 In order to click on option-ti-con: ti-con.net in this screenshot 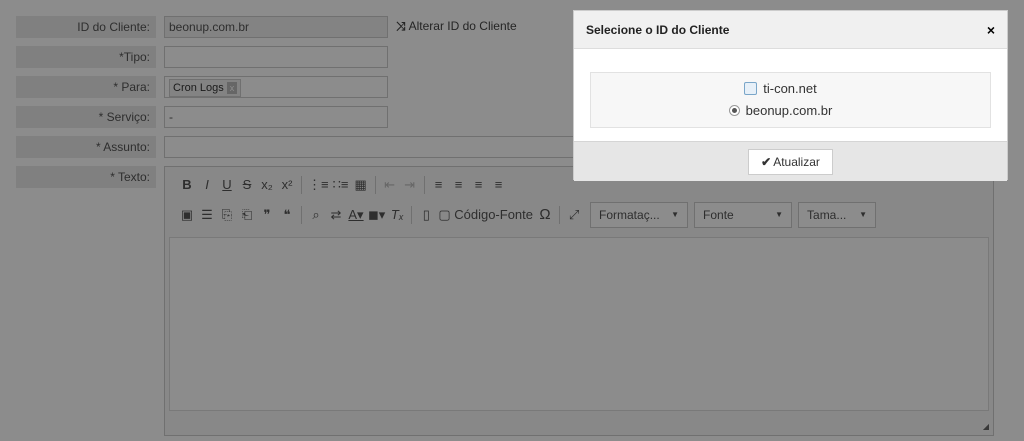, I will do `click(780, 88)`.